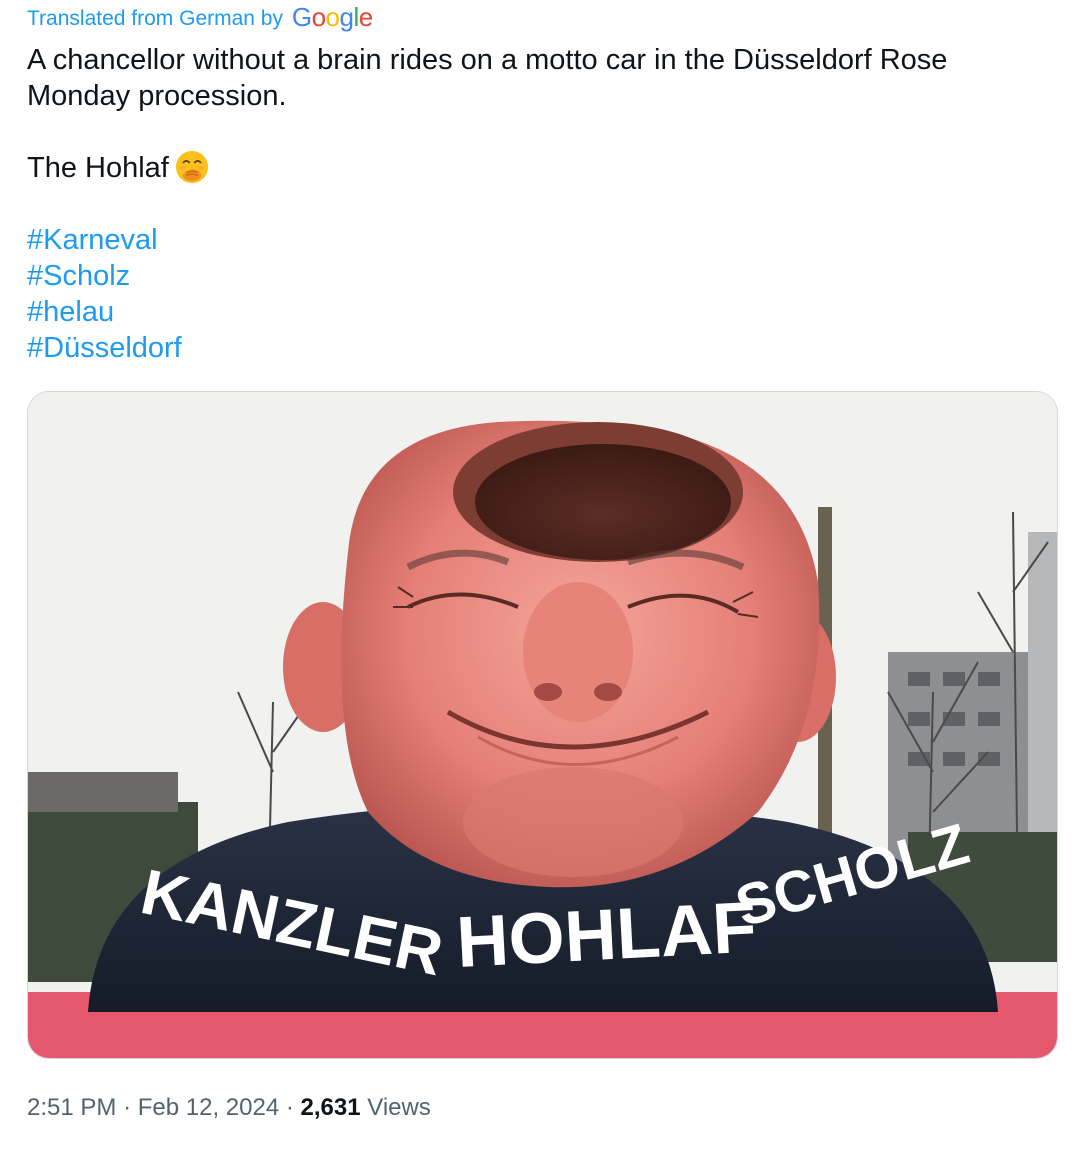 The image size is (1084, 1153). Describe the element at coordinates (607, 935) in the screenshot. I see `banner-word: HOHLAF` at that location.